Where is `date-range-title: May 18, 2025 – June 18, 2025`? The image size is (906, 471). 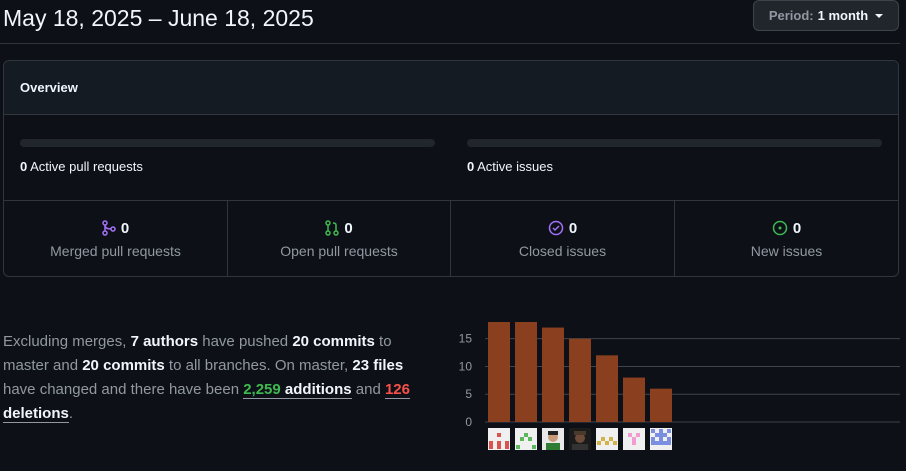
date-range-title: May 18, 2025 – June 18, 2025 is located at coordinates (158, 18).